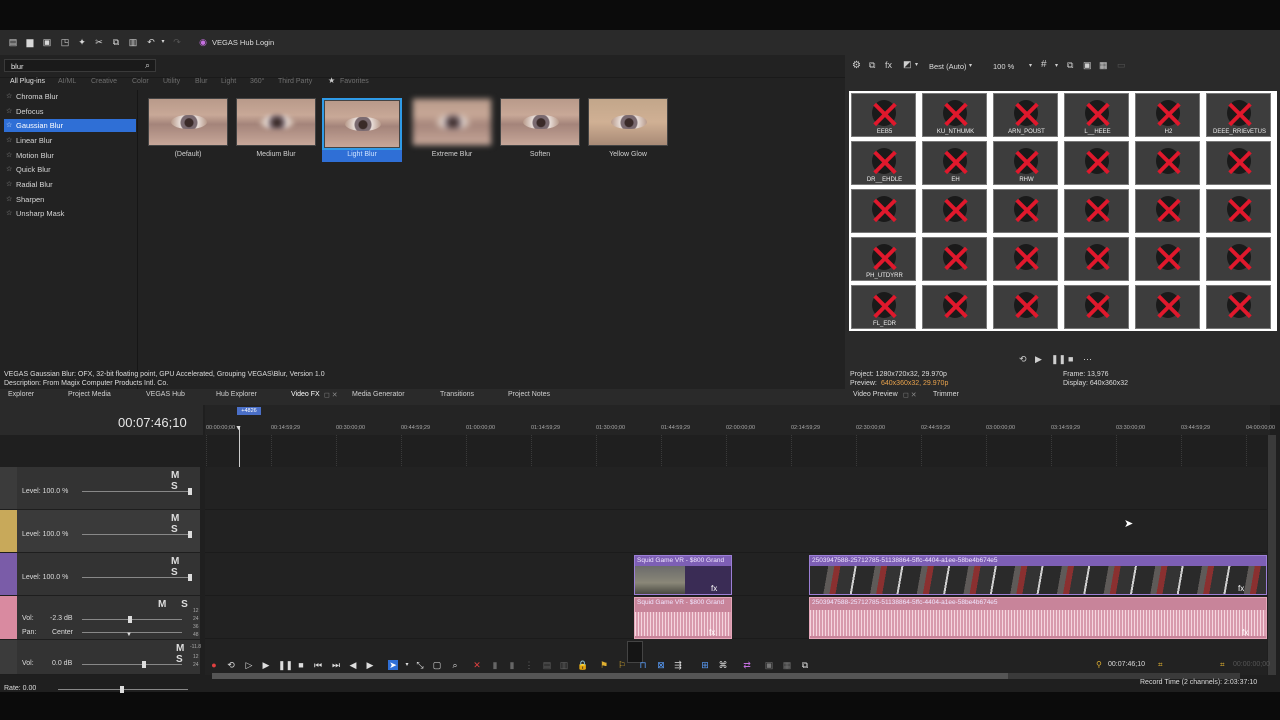 The height and width of the screenshot is (720, 1280). Describe the element at coordinates (249, 411) in the screenshot. I see `marker-label: +4826` at that location.